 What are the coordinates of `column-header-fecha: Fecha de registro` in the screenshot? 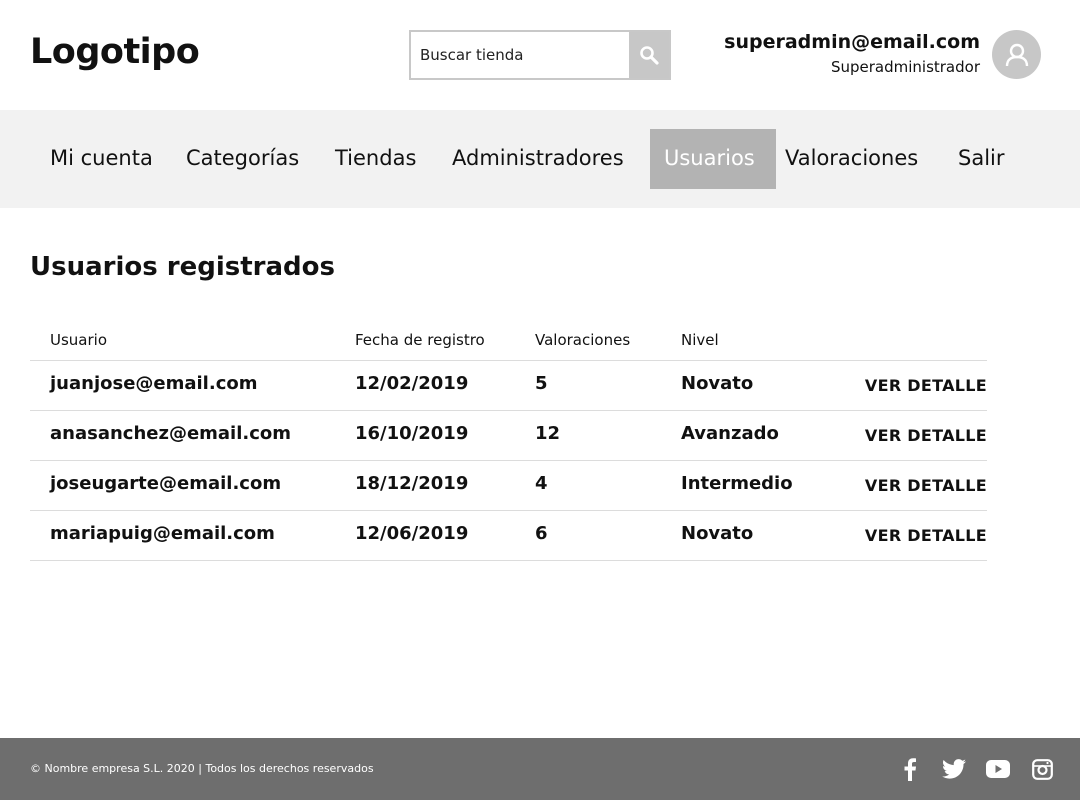 It's located at (420, 340).